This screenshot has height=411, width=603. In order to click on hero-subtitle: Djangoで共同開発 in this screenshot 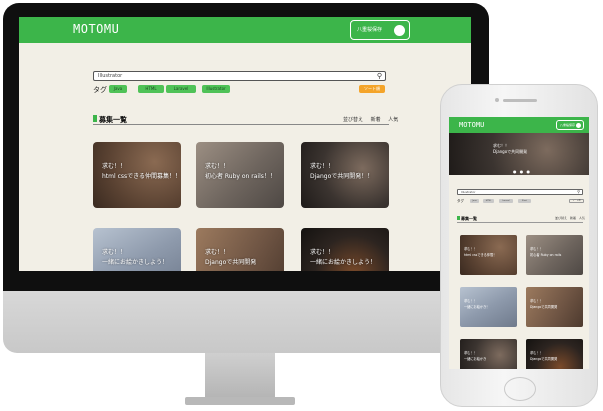, I will do `click(510, 151)`.